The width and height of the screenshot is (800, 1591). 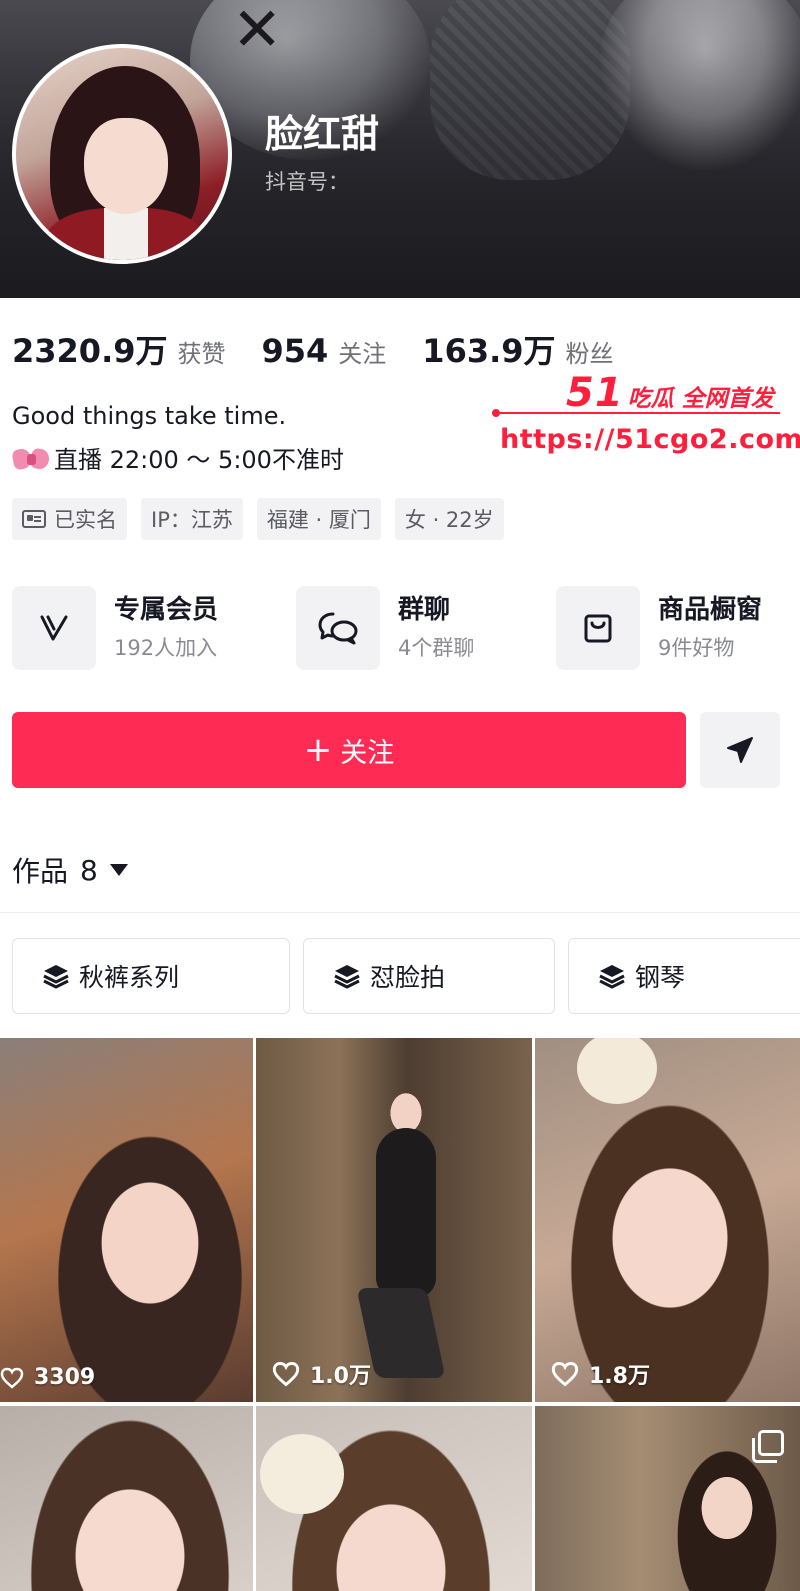 I want to click on feature-subtitle: 192人加入, so click(x=166, y=648).